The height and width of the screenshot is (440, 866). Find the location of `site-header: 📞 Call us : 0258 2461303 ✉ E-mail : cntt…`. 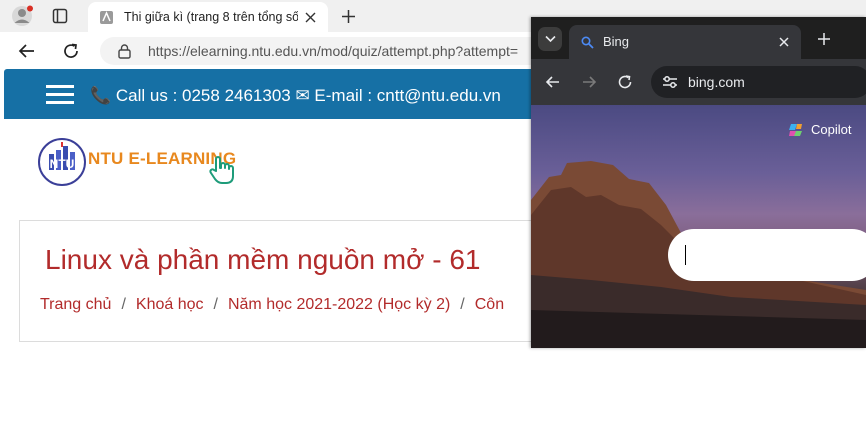

site-header: 📞 Call us : 0258 2461303 ✉ E-mail : cntt… is located at coordinates (274, 94).